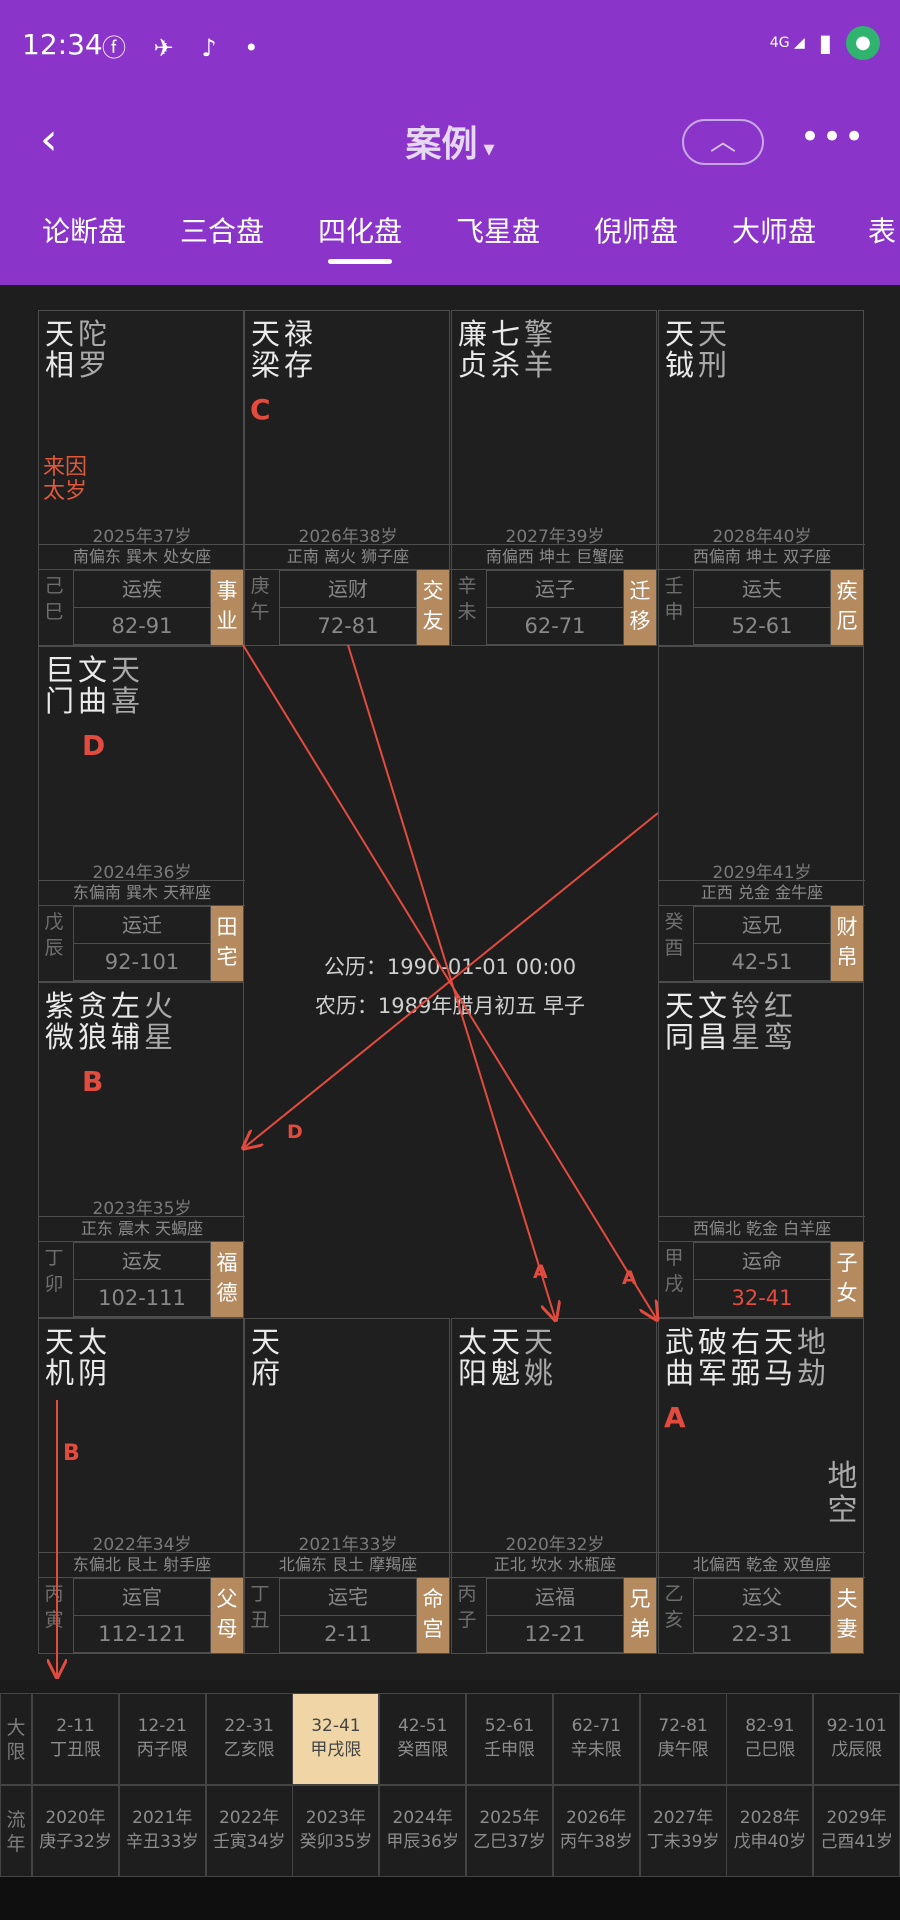 The width and height of the screenshot is (900, 1920). I want to click on tab-more: 表, so click(884, 230).